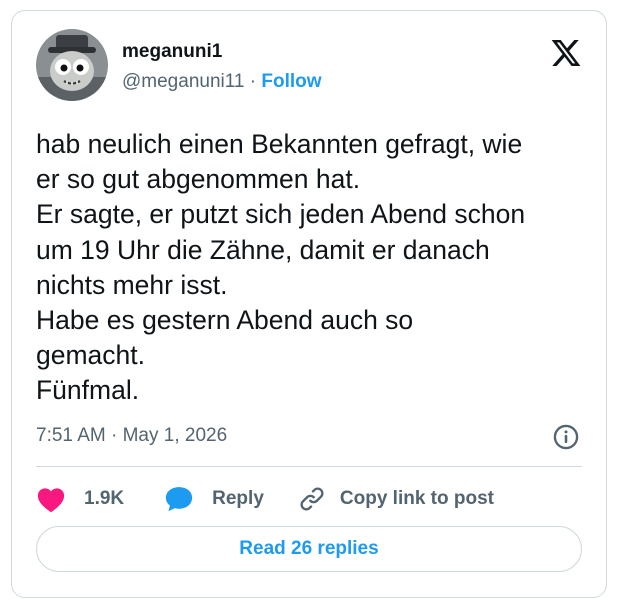 This screenshot has width=620, height=610. I want to click on author-handle-row: @meganuni11 · Follow, so click(222, 82).